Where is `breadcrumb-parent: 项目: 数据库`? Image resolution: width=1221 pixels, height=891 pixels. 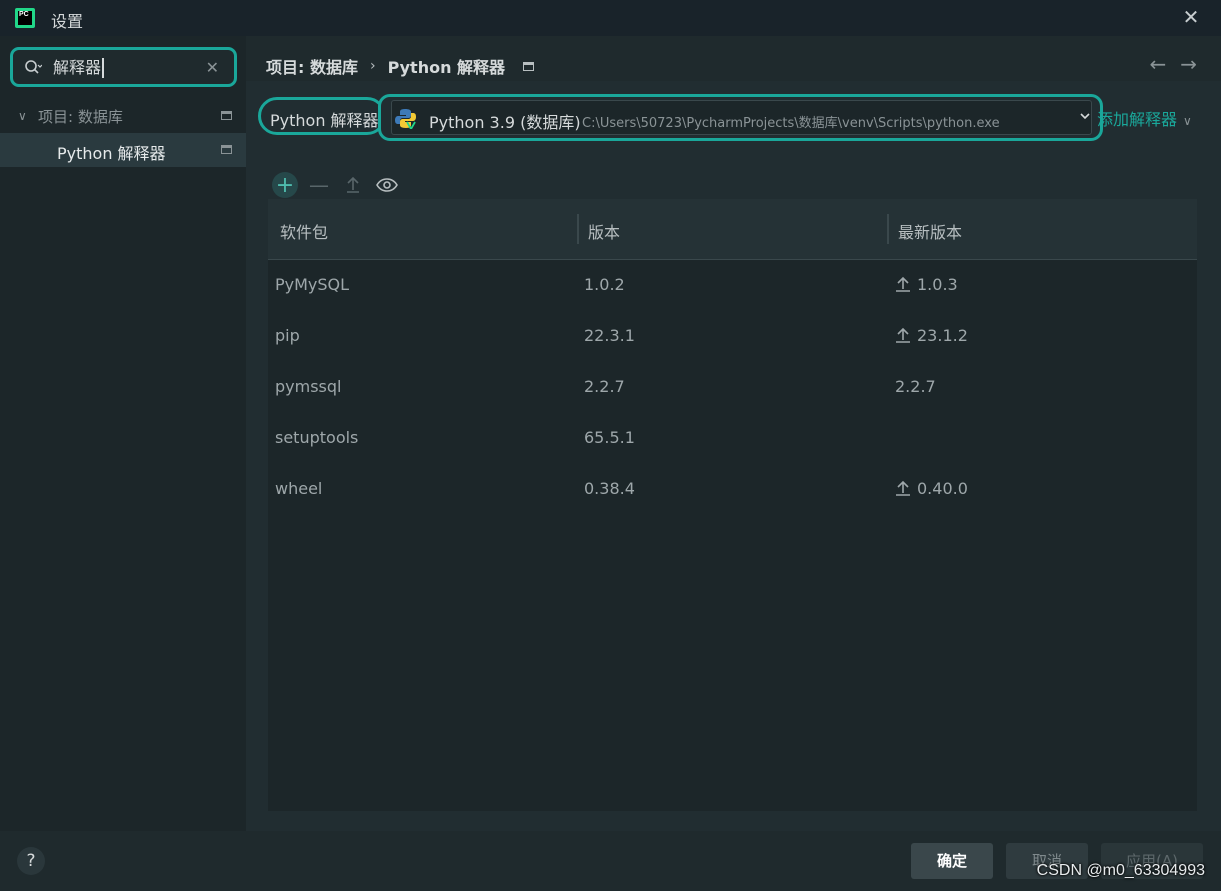 breadcrumb-parent: 项目: 数据库 is located at coordinates (312, 66).